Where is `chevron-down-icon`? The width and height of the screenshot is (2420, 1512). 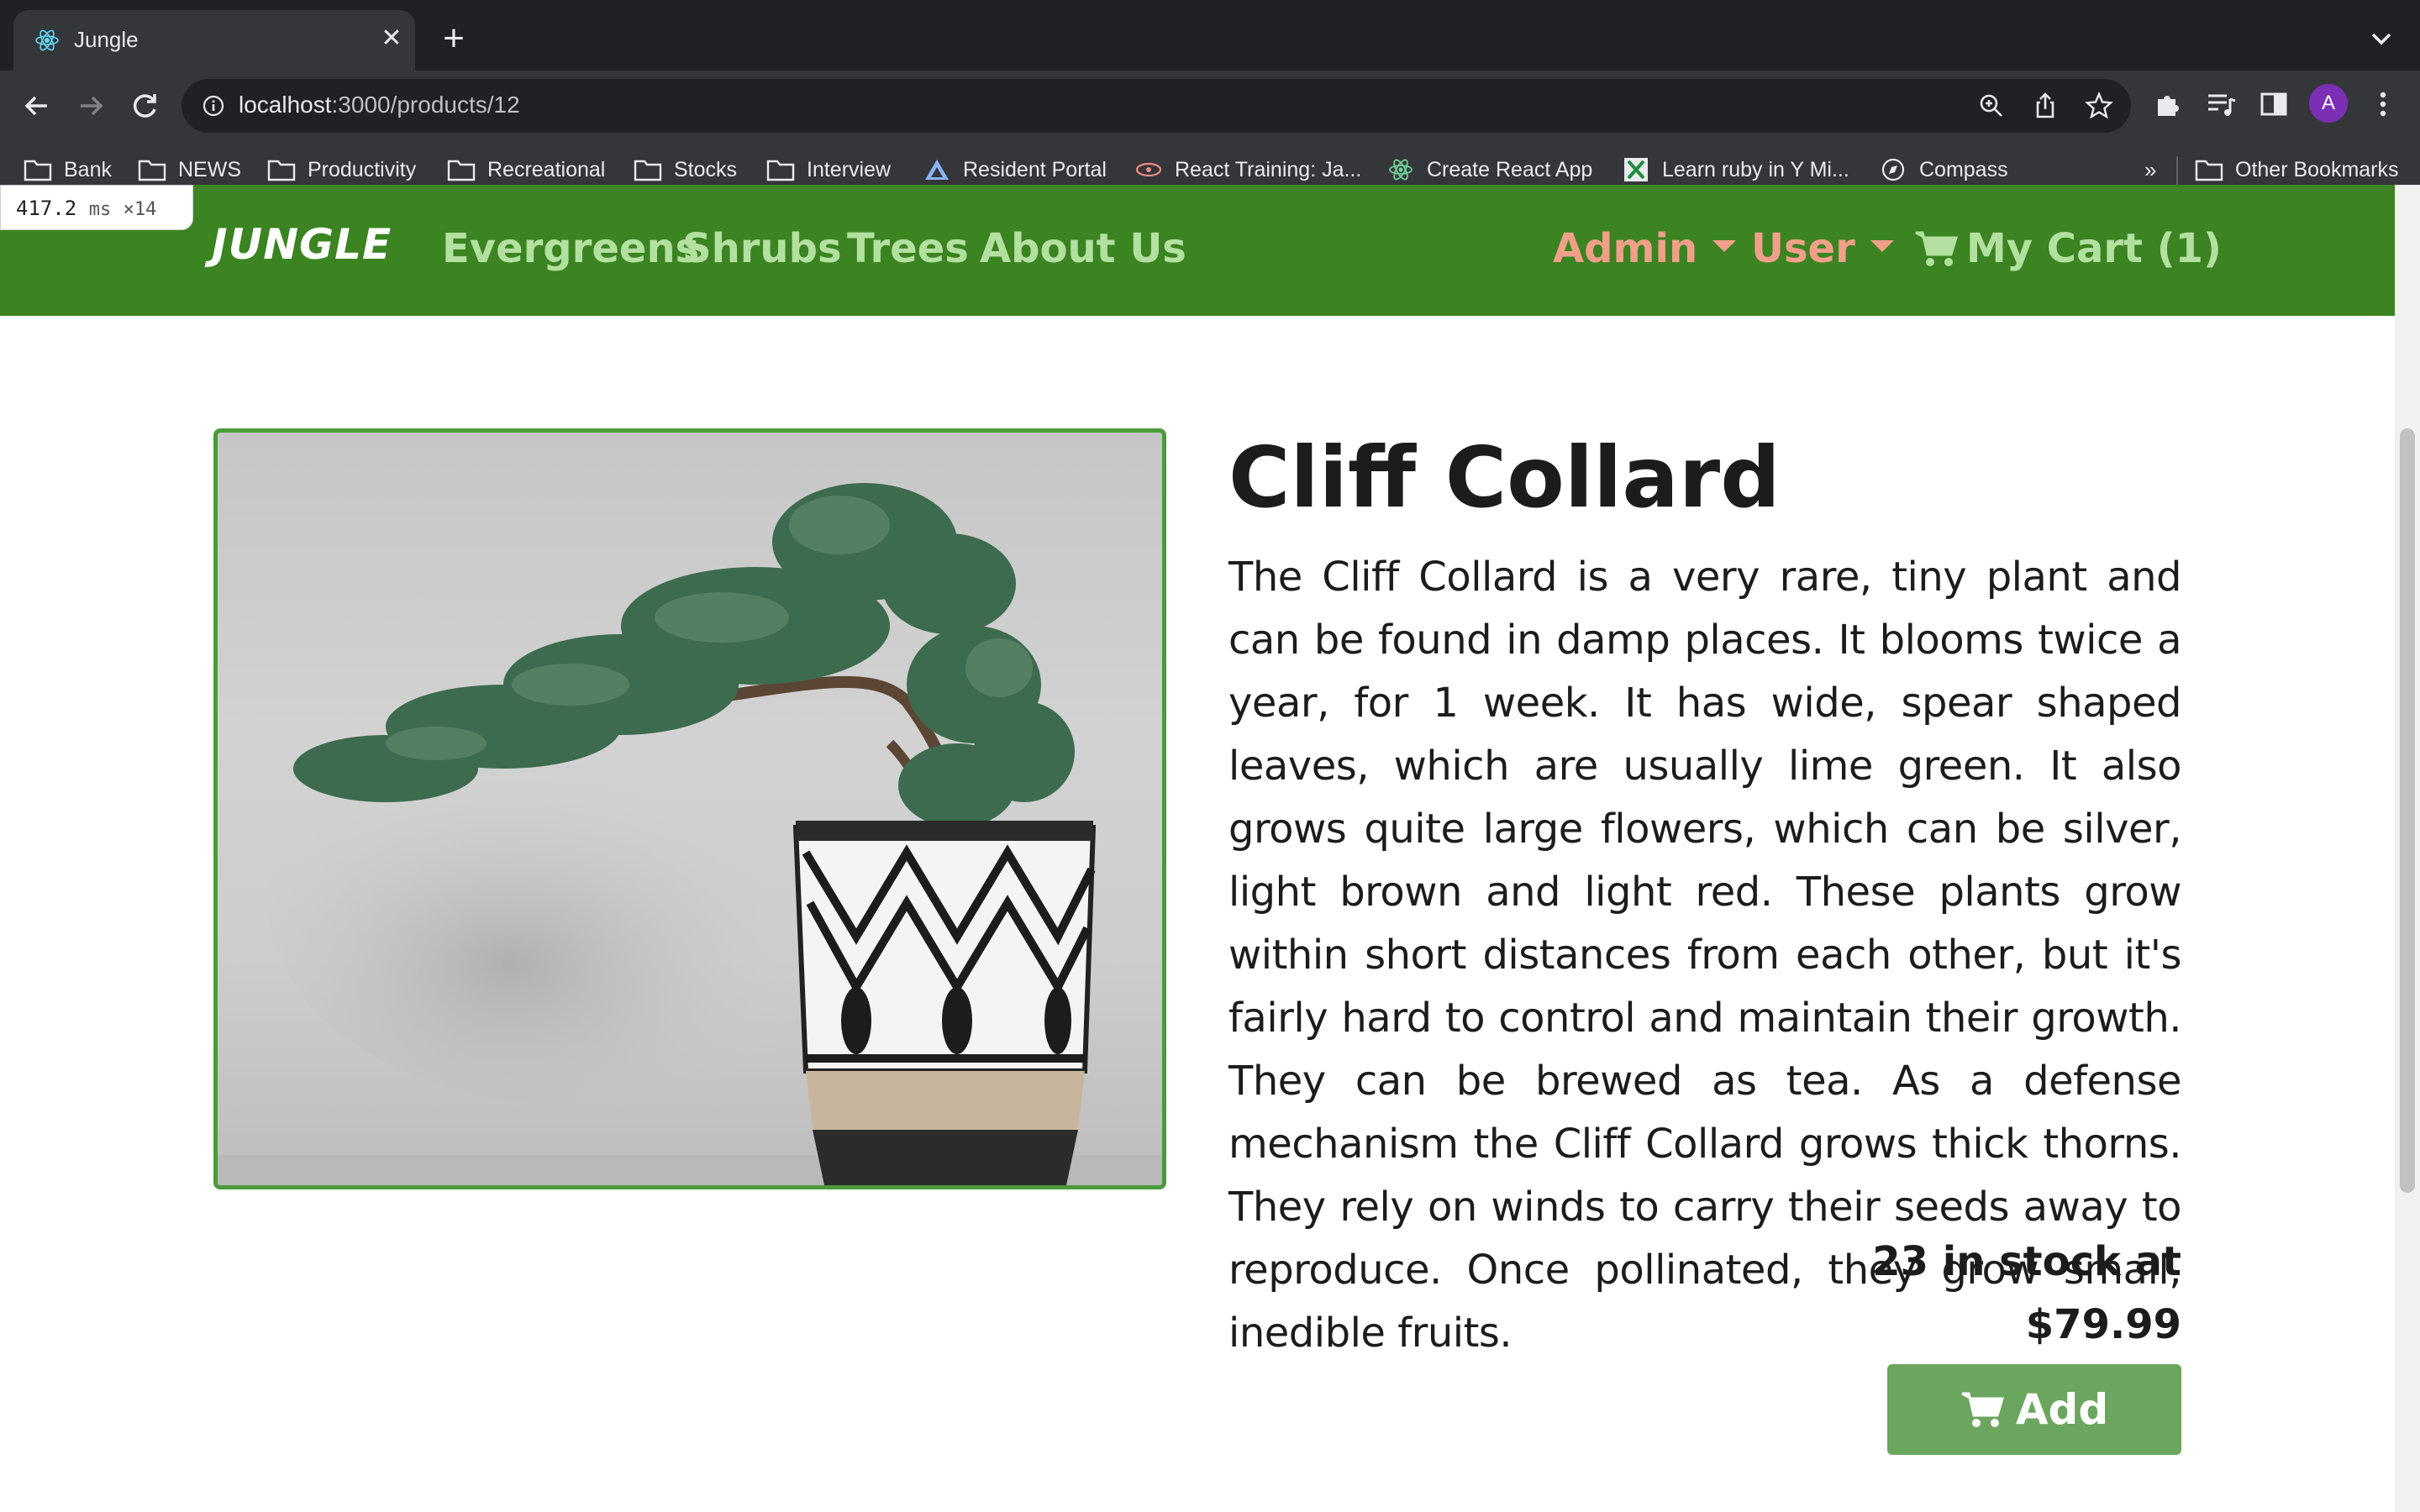
chevron-down-icon is located at coordinates (2382, 38).